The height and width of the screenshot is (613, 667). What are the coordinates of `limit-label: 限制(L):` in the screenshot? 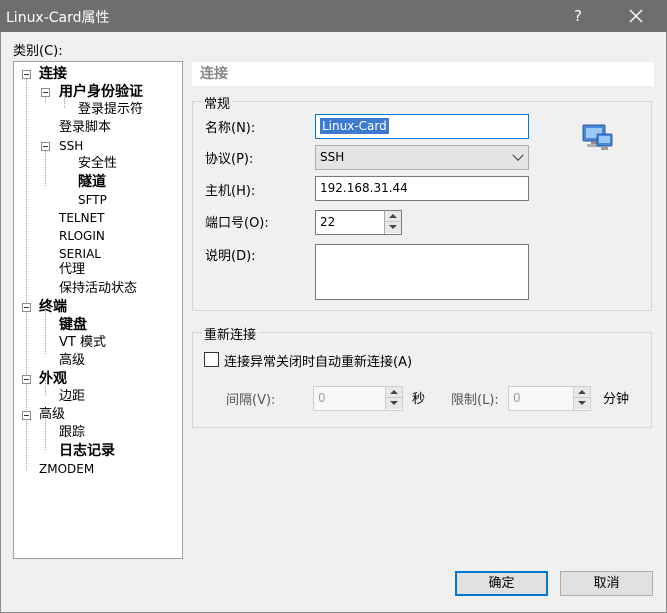 It's located at (475, 400).